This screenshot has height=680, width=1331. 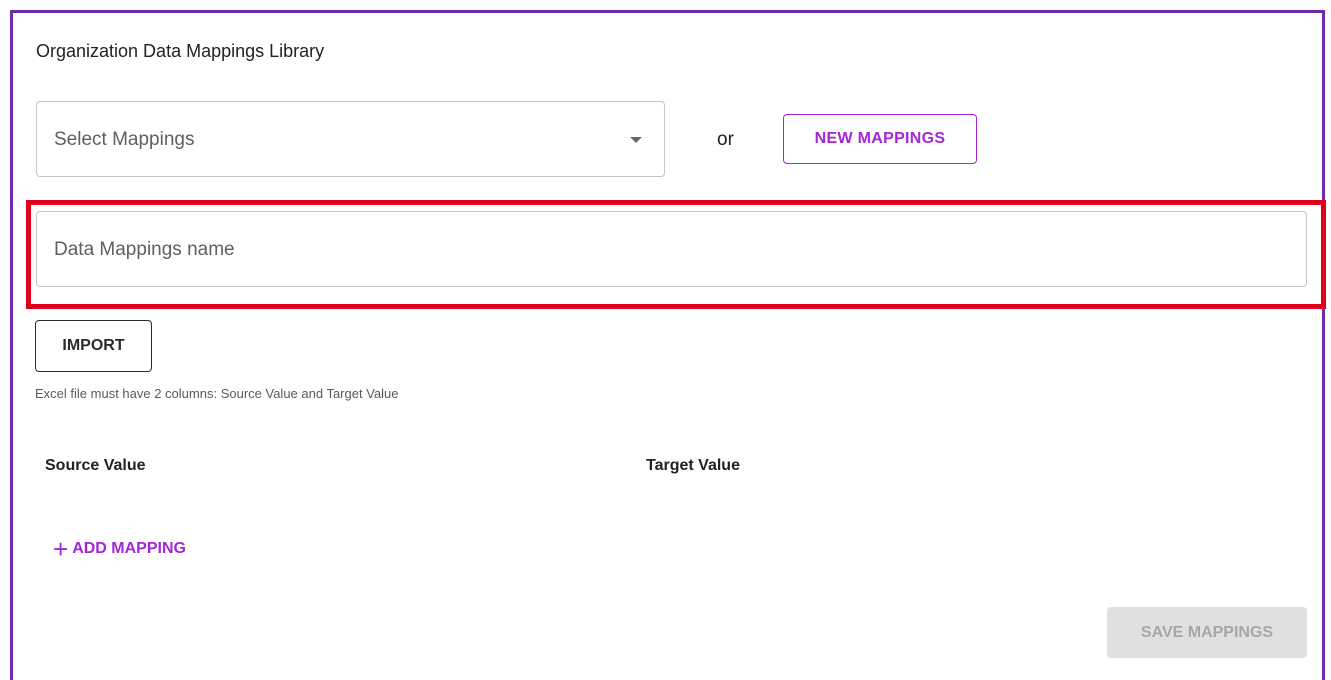 I want to click on add-mapping-label: ADD MAPPING, so click(x=129, y=548).